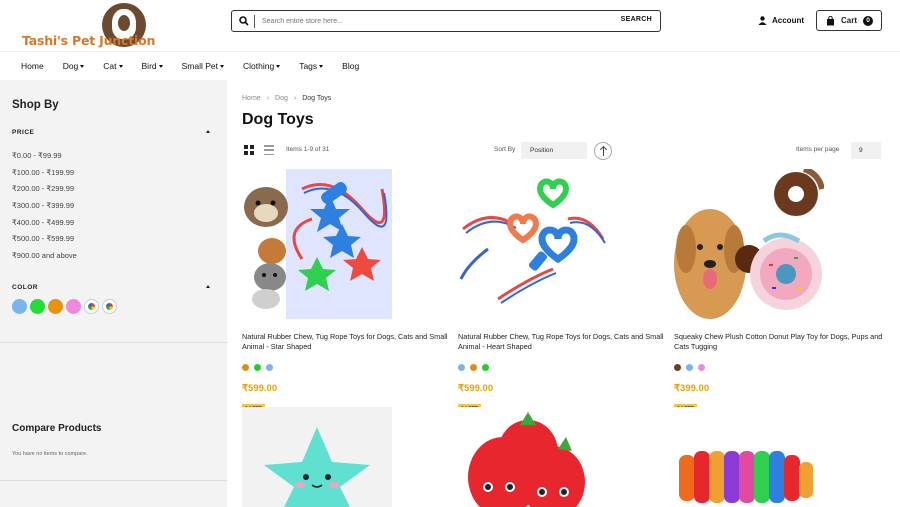  Describe the element at coordinates (281, 98) in the screenshot. I see `breadcrumb-dog: Dog` at that location.